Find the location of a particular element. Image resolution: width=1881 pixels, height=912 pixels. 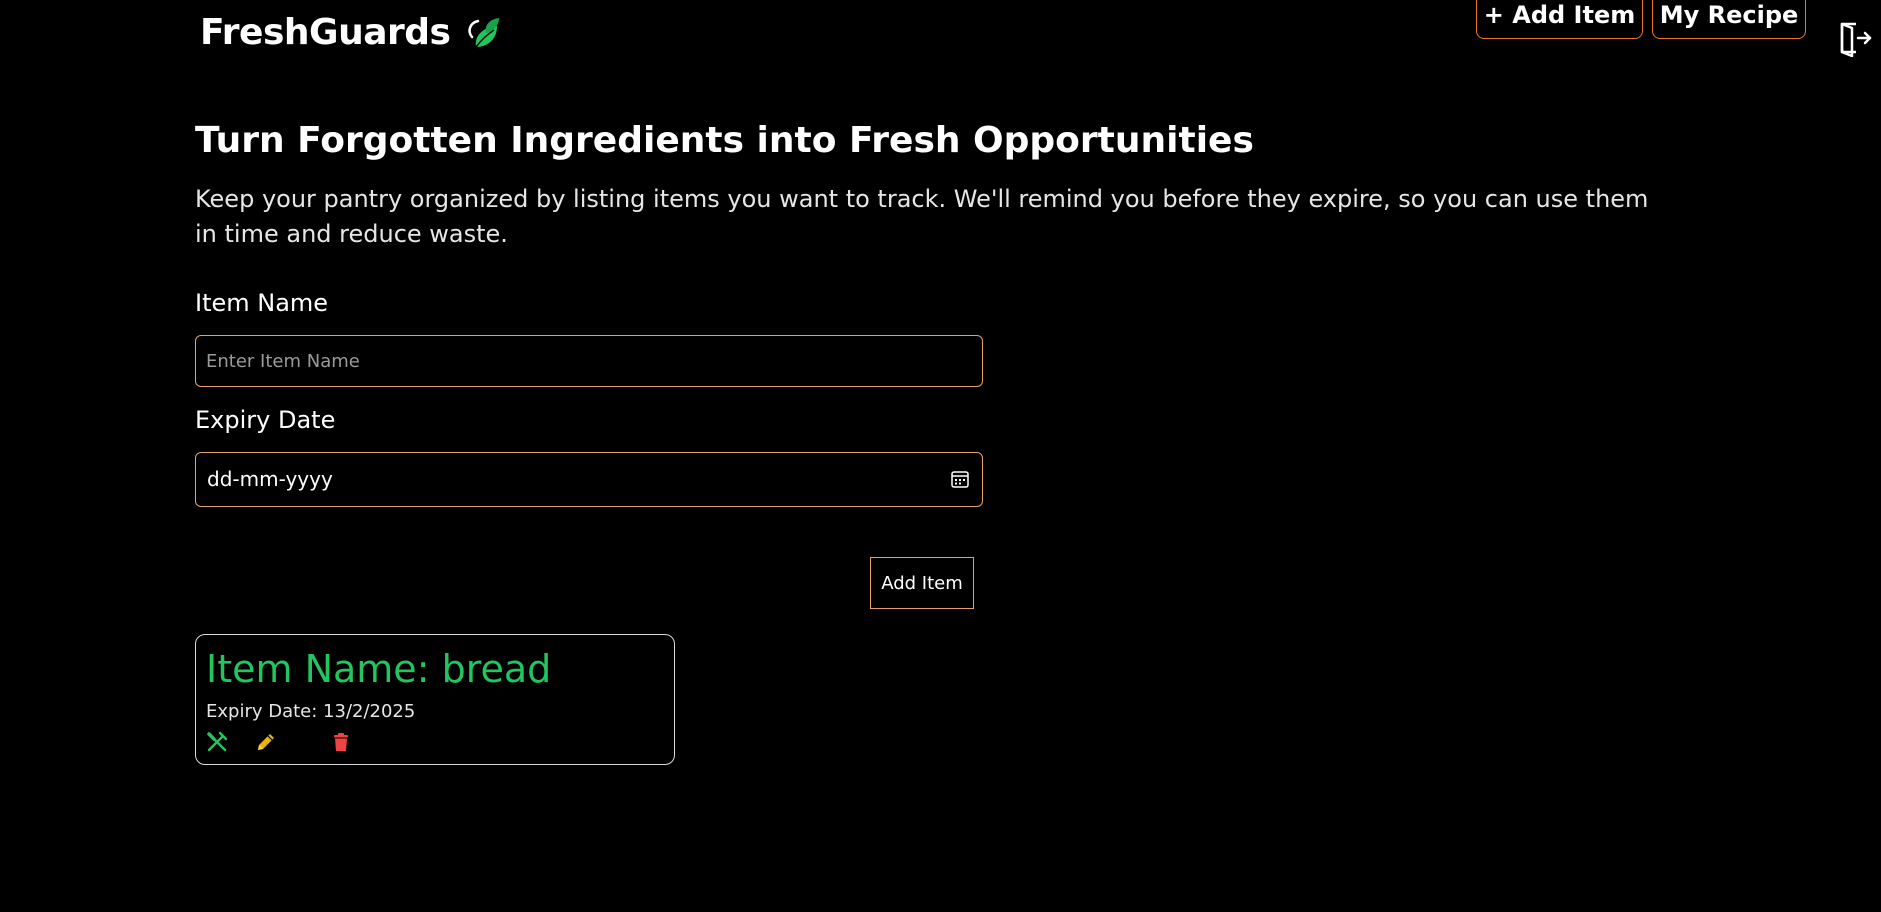

item-card-actions is located at coordinates (286, 743).